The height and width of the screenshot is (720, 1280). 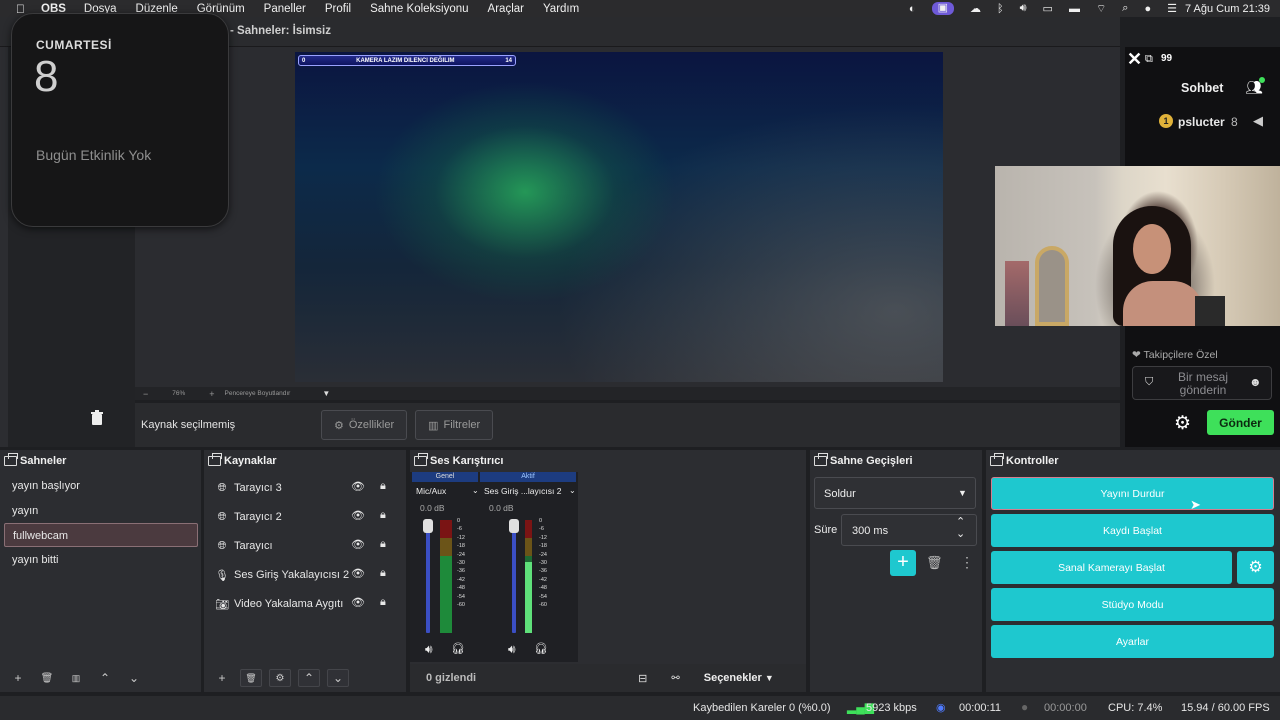 What do you see at coordinates (1132, 493) in the screenshot?
I see `stop-stream-button: Yayını Durdur` at bounding box center [1132, 493].